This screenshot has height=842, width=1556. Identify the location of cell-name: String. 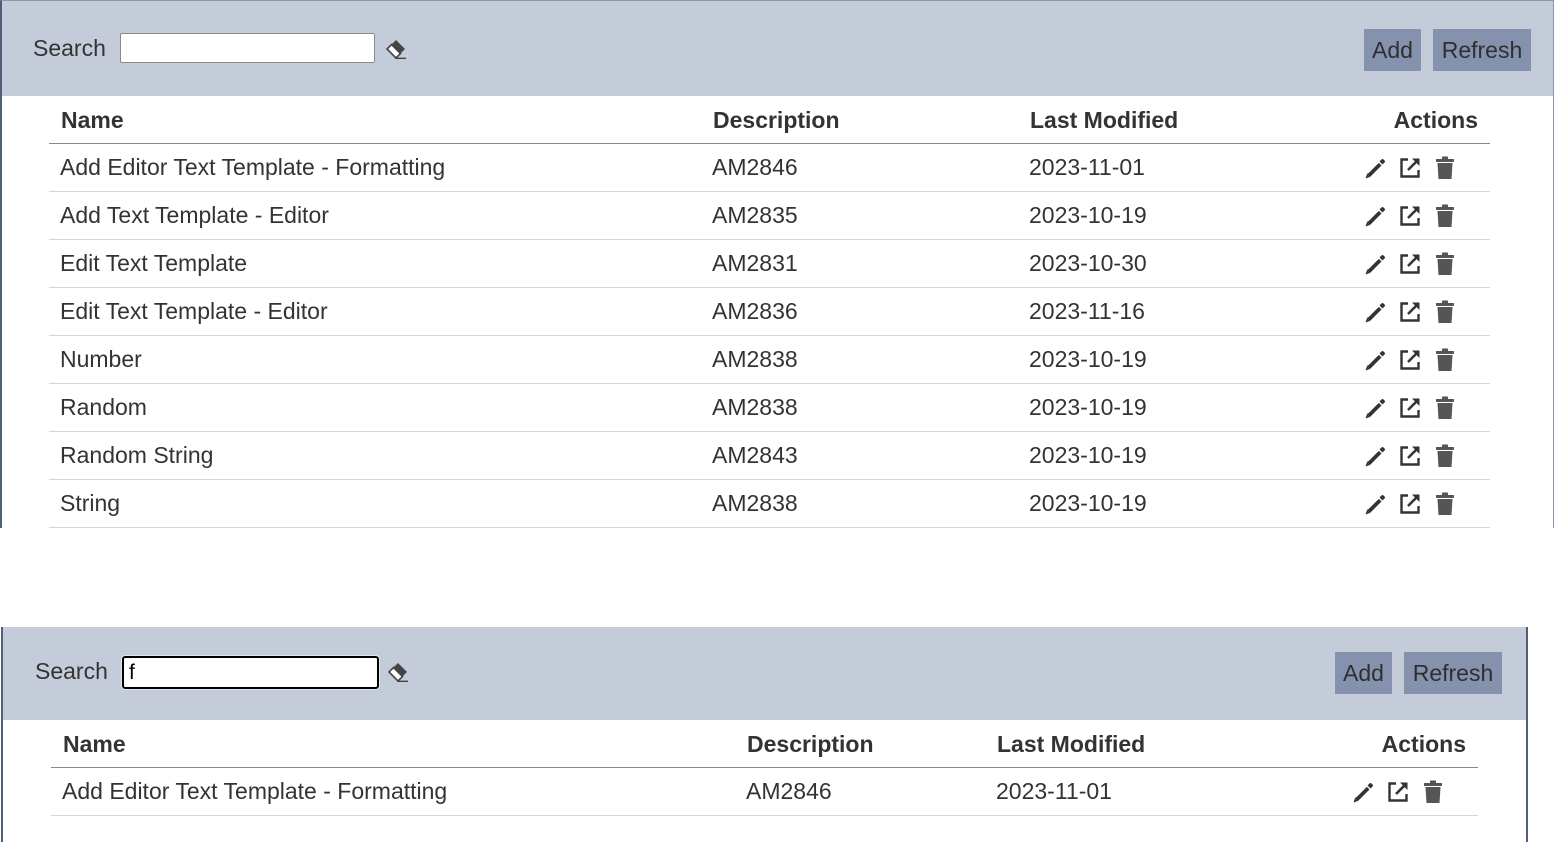
(375, 503).